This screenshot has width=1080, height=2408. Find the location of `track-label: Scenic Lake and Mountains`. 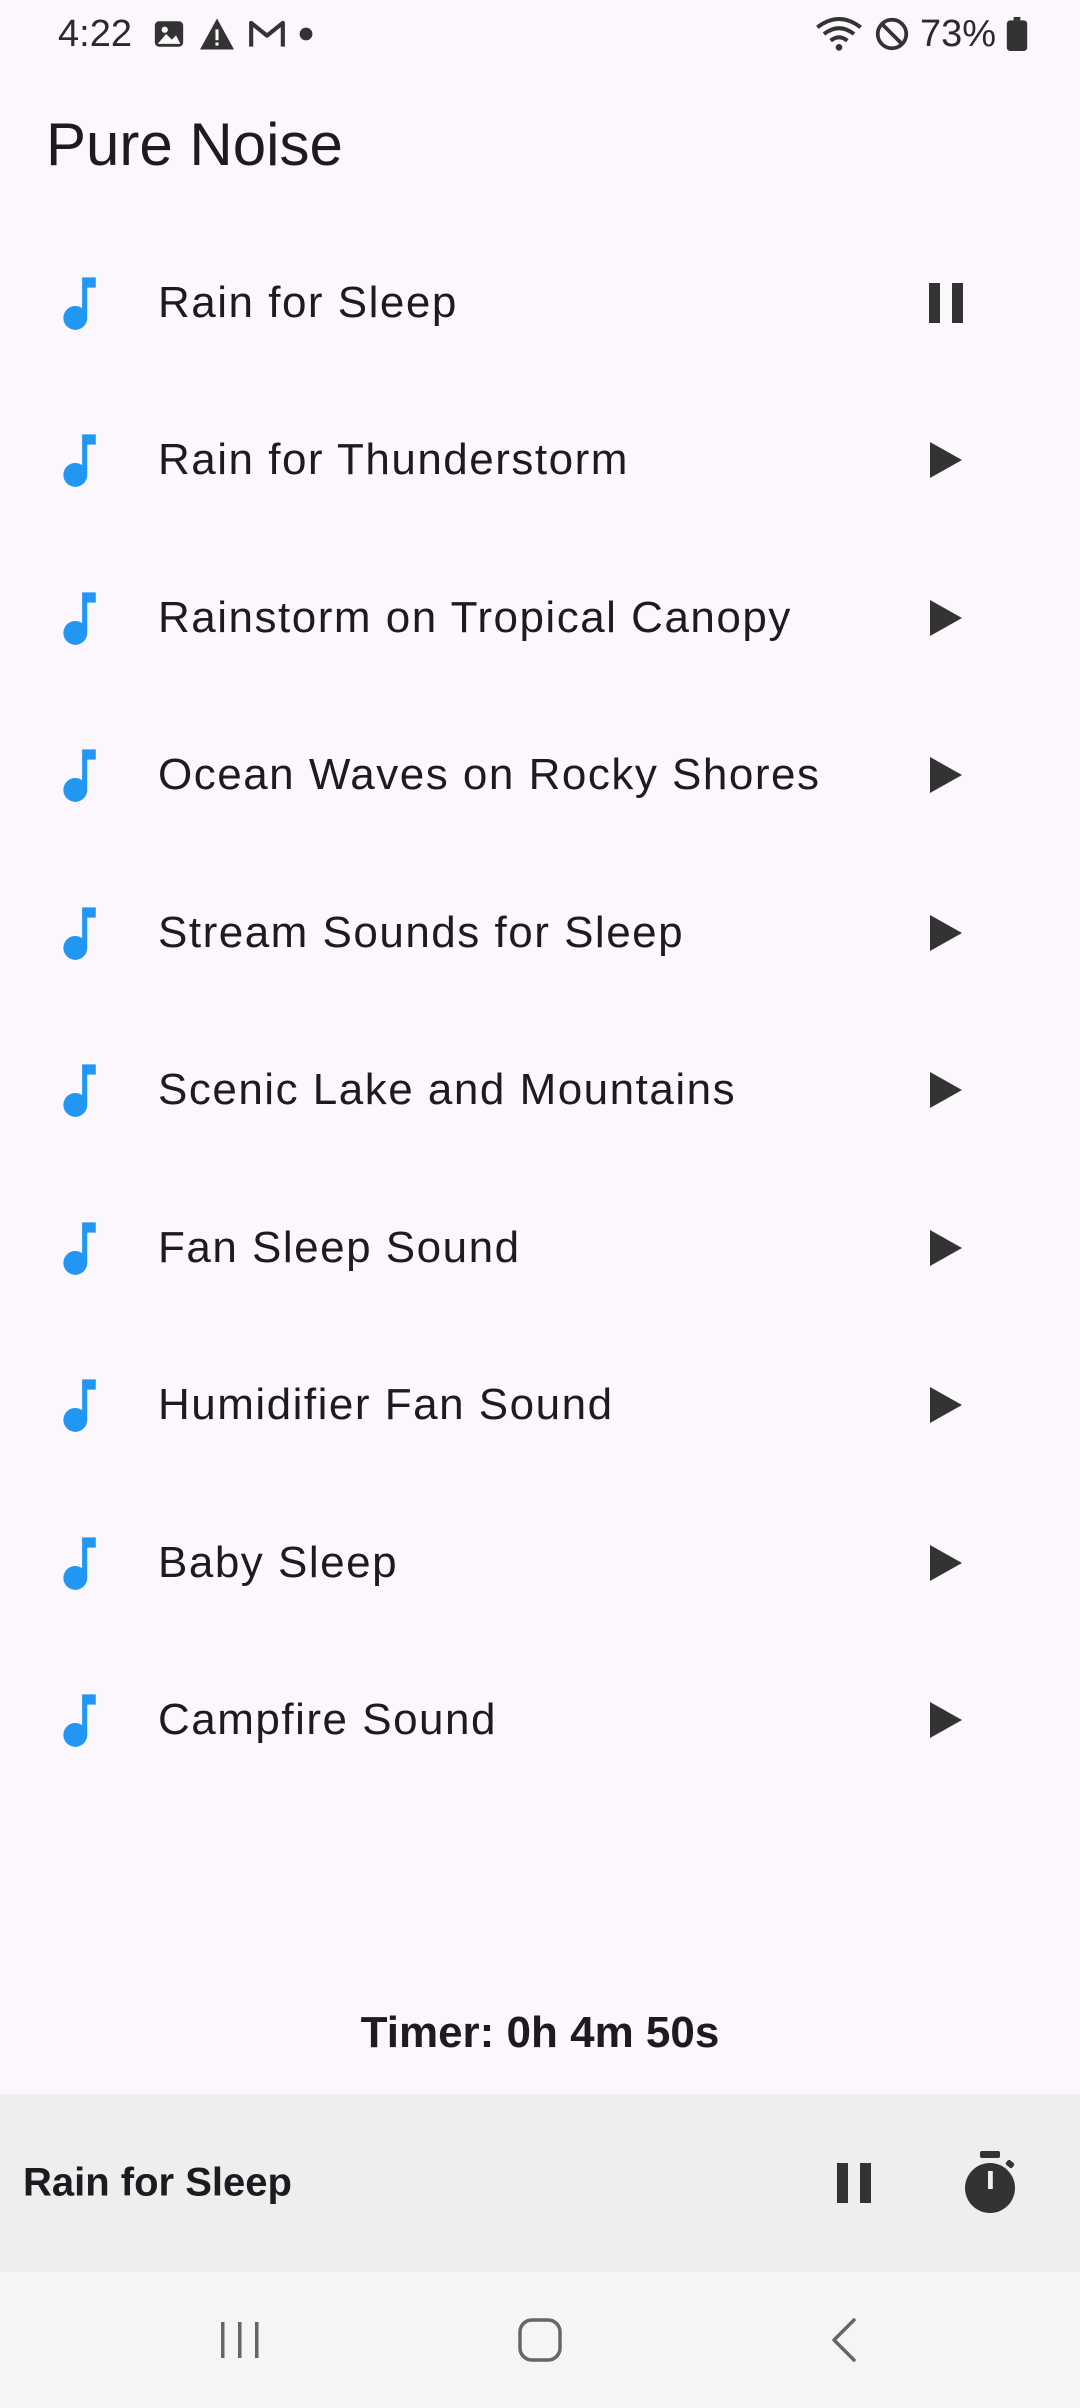

track-label: Scenic Lake and Mountains is located at coordinates (447, 1090).